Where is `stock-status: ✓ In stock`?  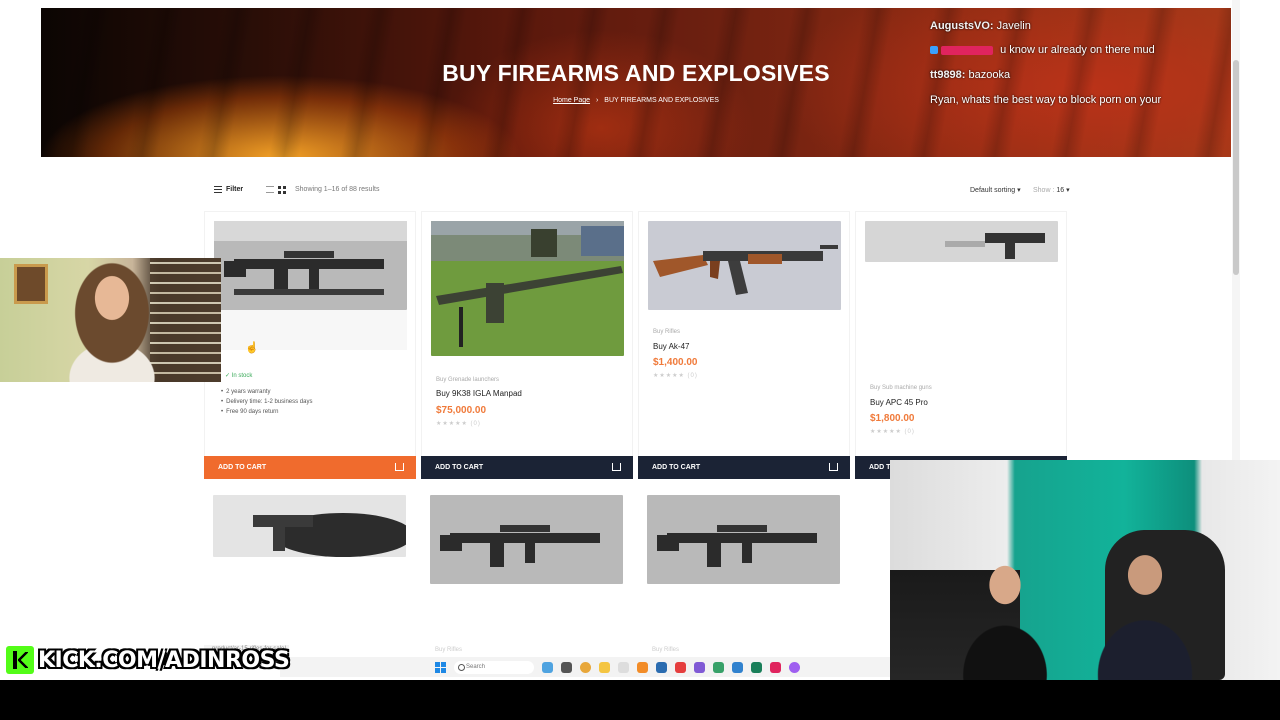
stock-status: ✓ In stock is located at coordinates (239, 376).